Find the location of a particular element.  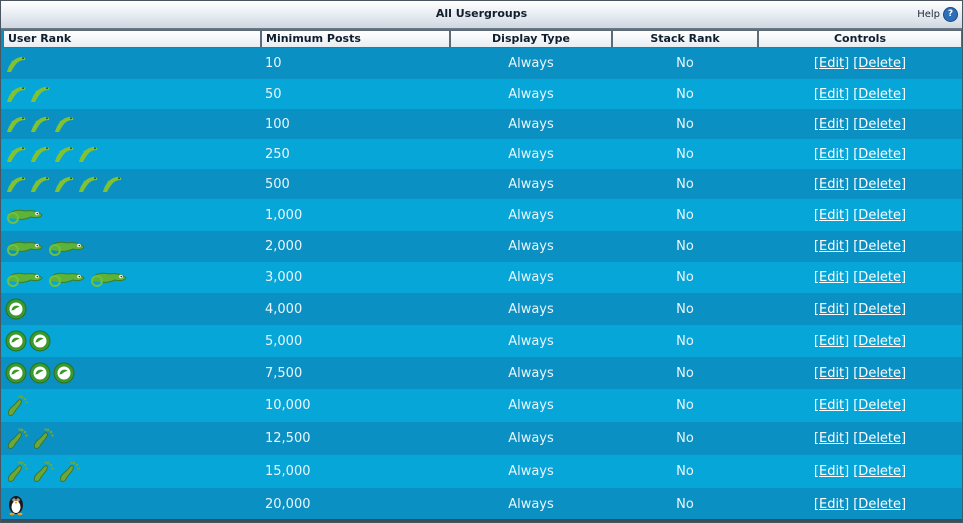

help-label: Help is located at coordinates (928, 14).